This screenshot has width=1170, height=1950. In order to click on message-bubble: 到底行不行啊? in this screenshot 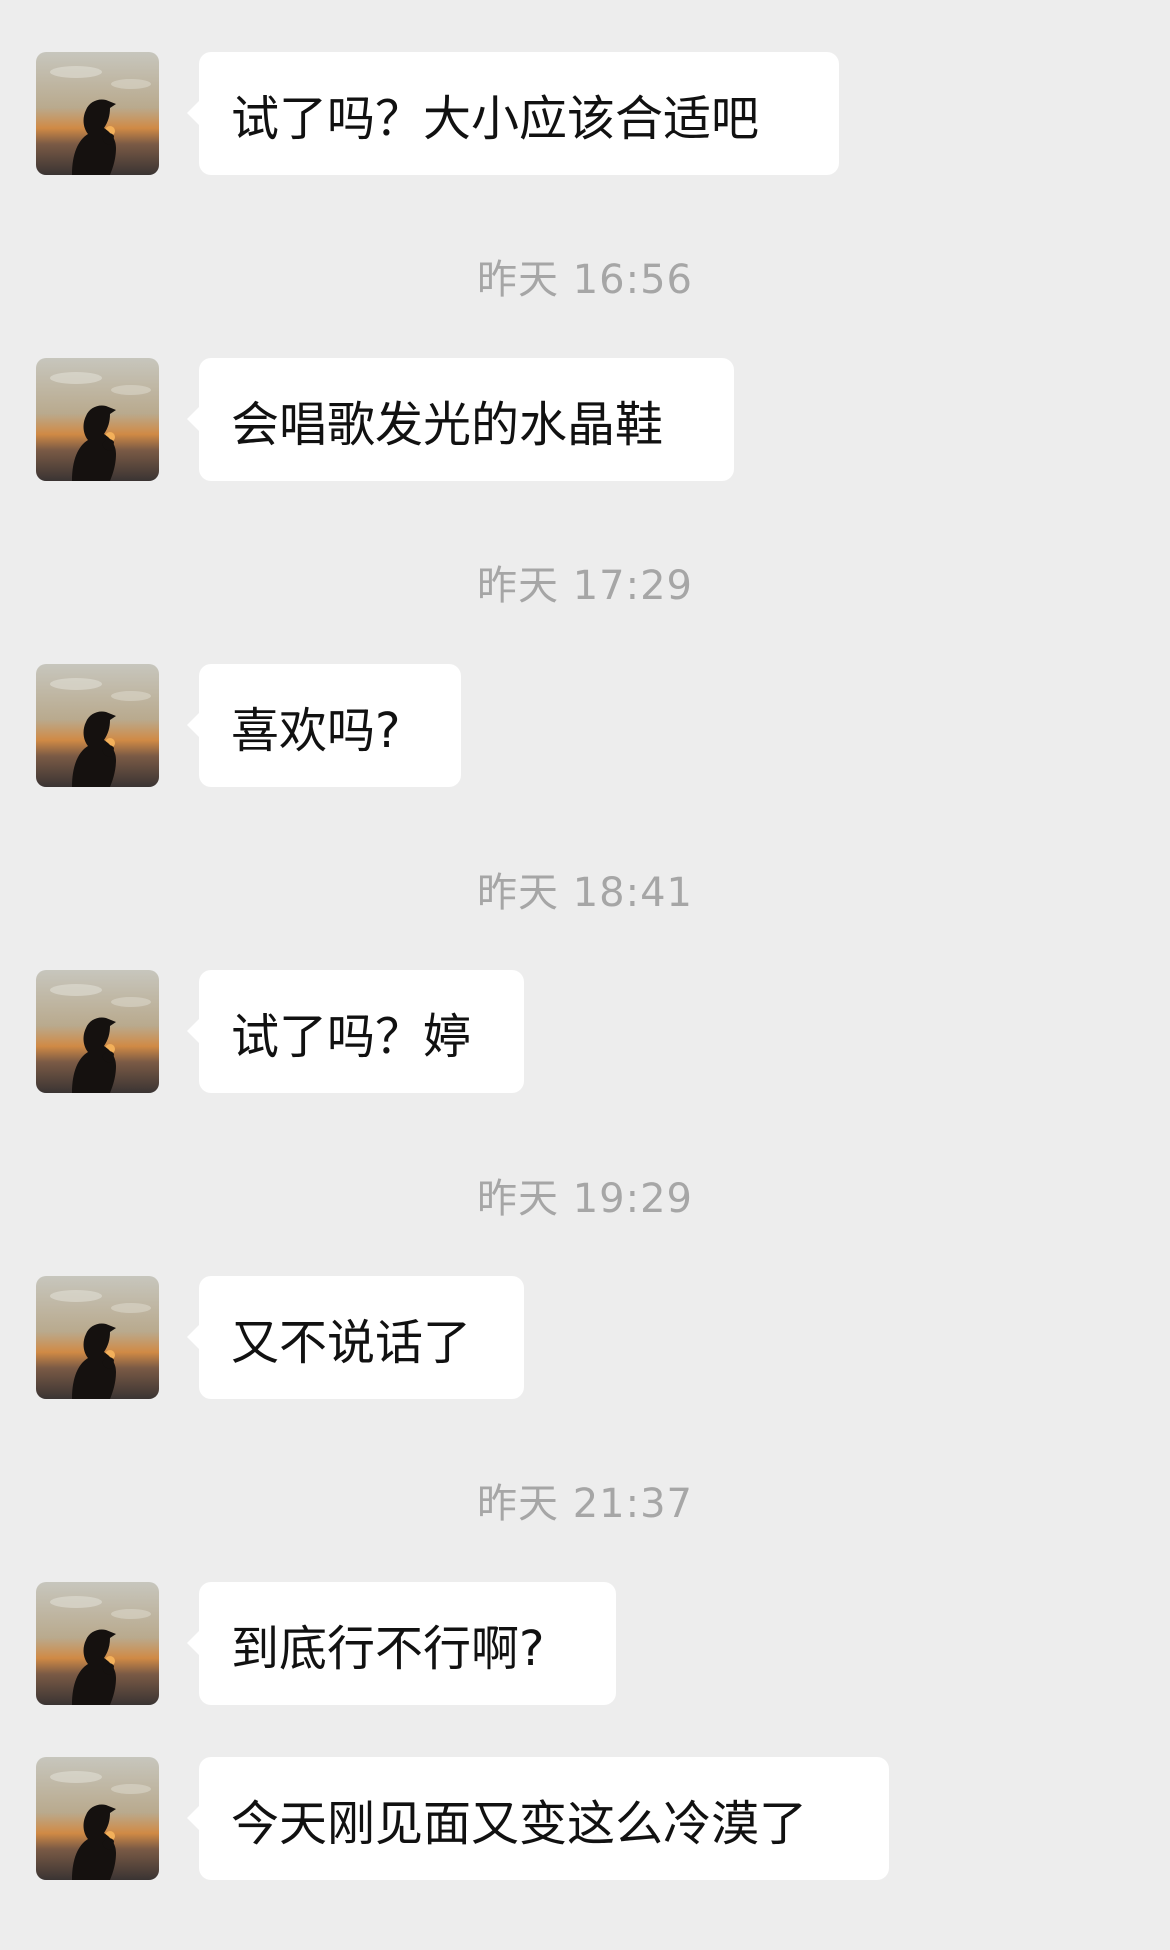, I will do `click(401, 1643)`.